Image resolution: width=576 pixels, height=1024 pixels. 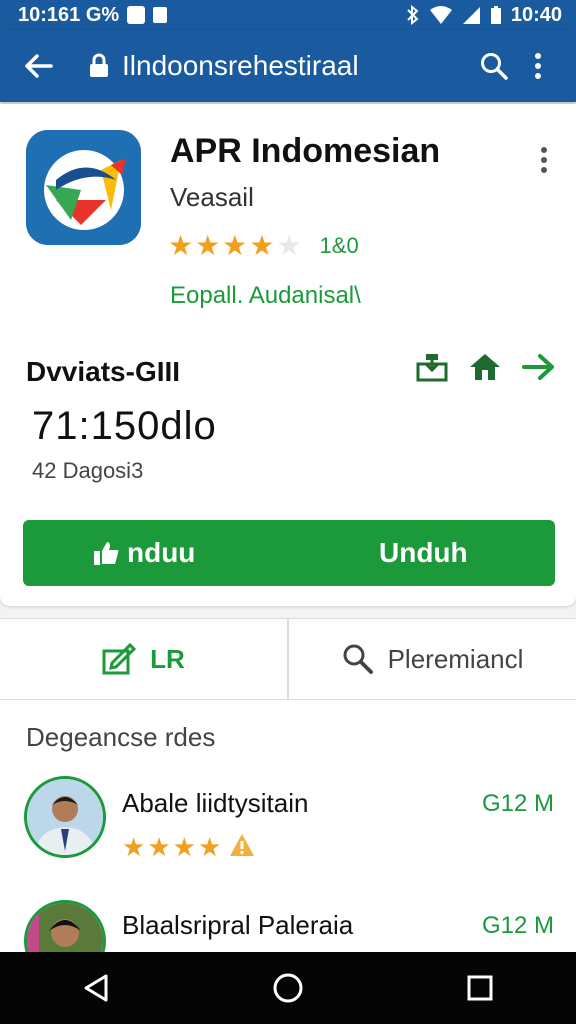 What do you see at coordinates (238, 925) in the screenshot?
I see `item-name: Blaalsripral Paleraia` at bounding box center [238, 925].